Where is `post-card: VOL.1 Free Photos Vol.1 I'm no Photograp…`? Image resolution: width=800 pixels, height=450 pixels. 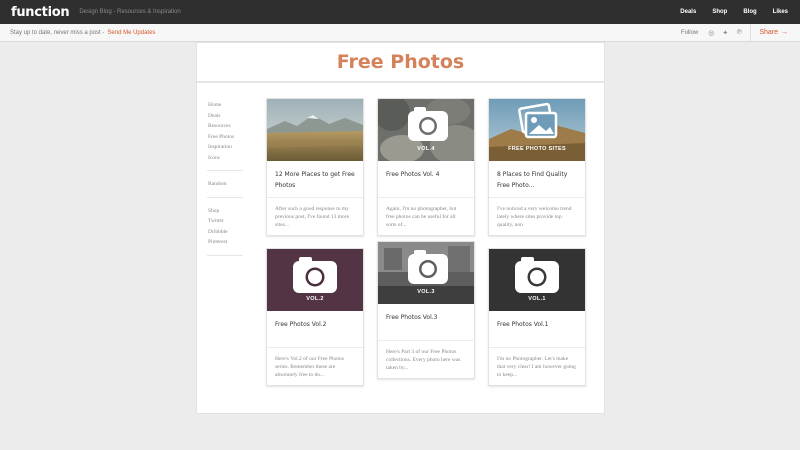 post-card: VOL.1 Free Photos Vol.1 I'm no Photograp… is located at coordinates (537, 317).